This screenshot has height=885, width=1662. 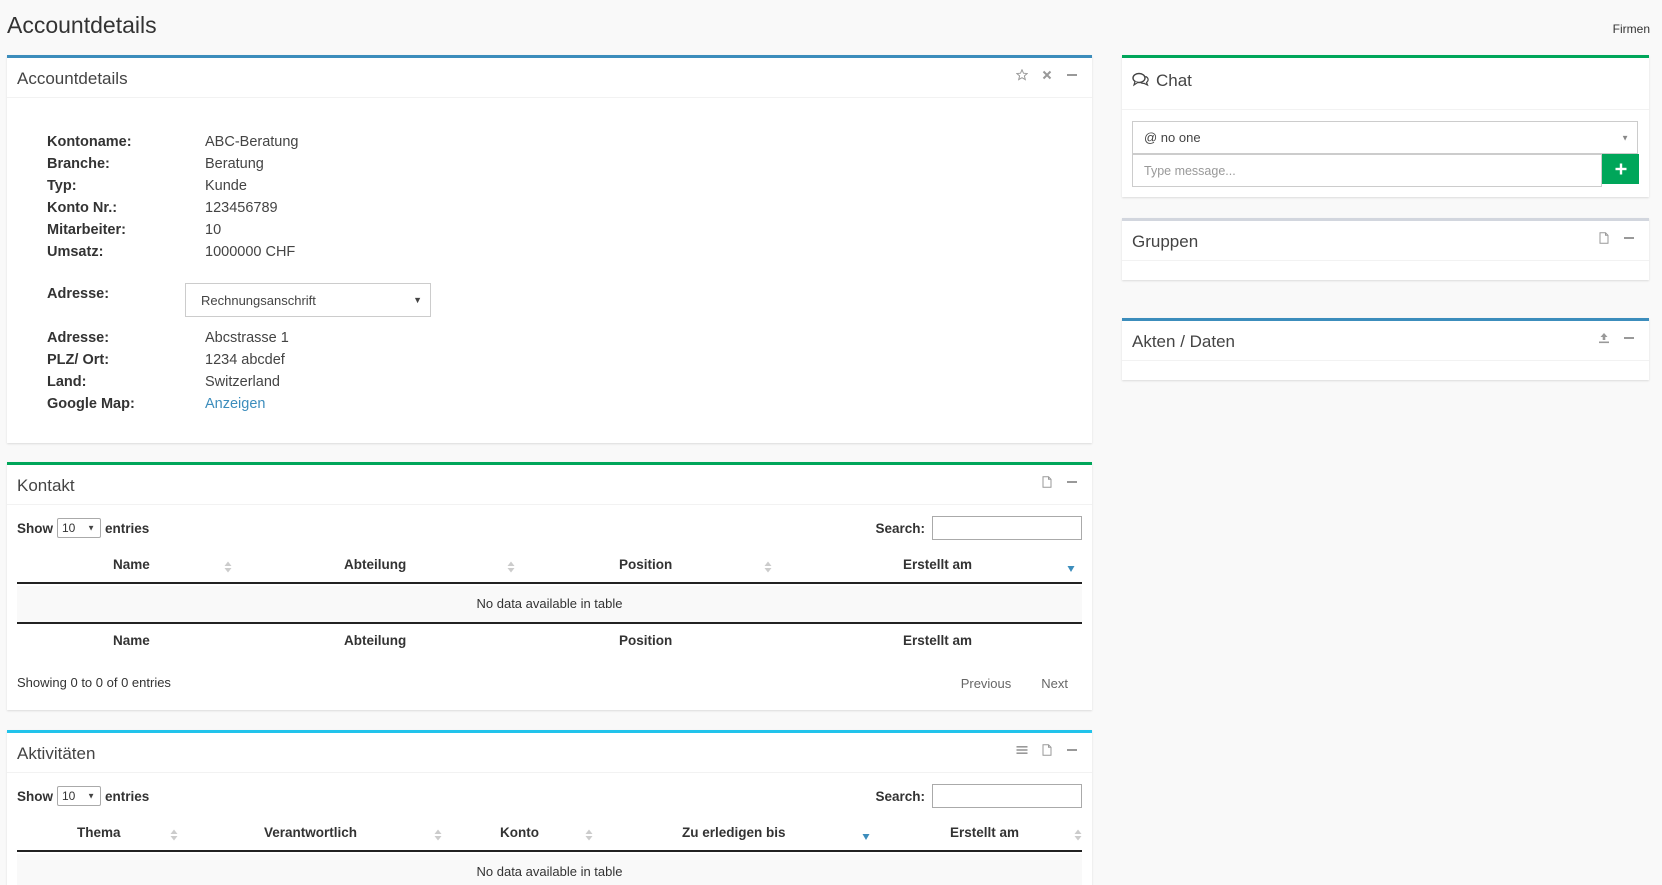 What do you see at coordinates (241, 208) in the screenshot?
I see `field-value: 123456789` at bounding box center [241, 208].